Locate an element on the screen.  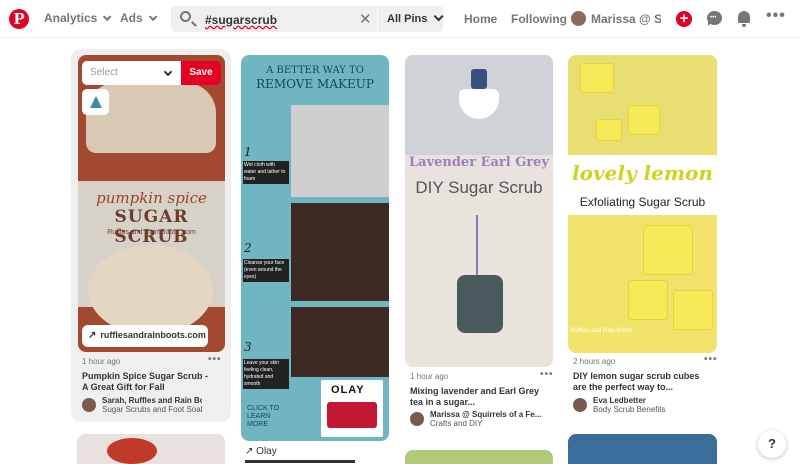
following-link: Following is located at coordinates (539, 19).